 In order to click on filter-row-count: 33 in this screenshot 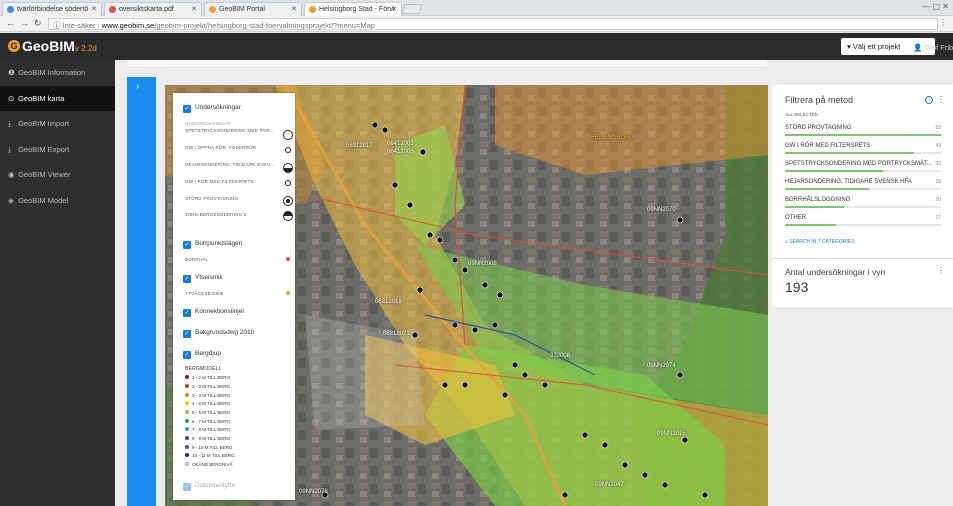, I will do `click(938, 164)`.